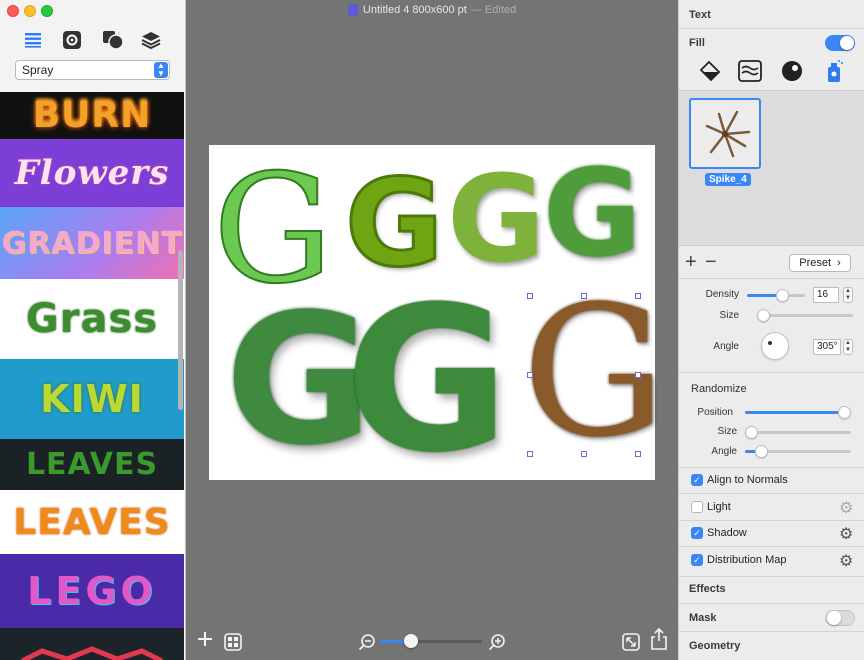 This screenshot has height=660, width=864. I want to click on preset-tile: Grass, so click(92, 319).